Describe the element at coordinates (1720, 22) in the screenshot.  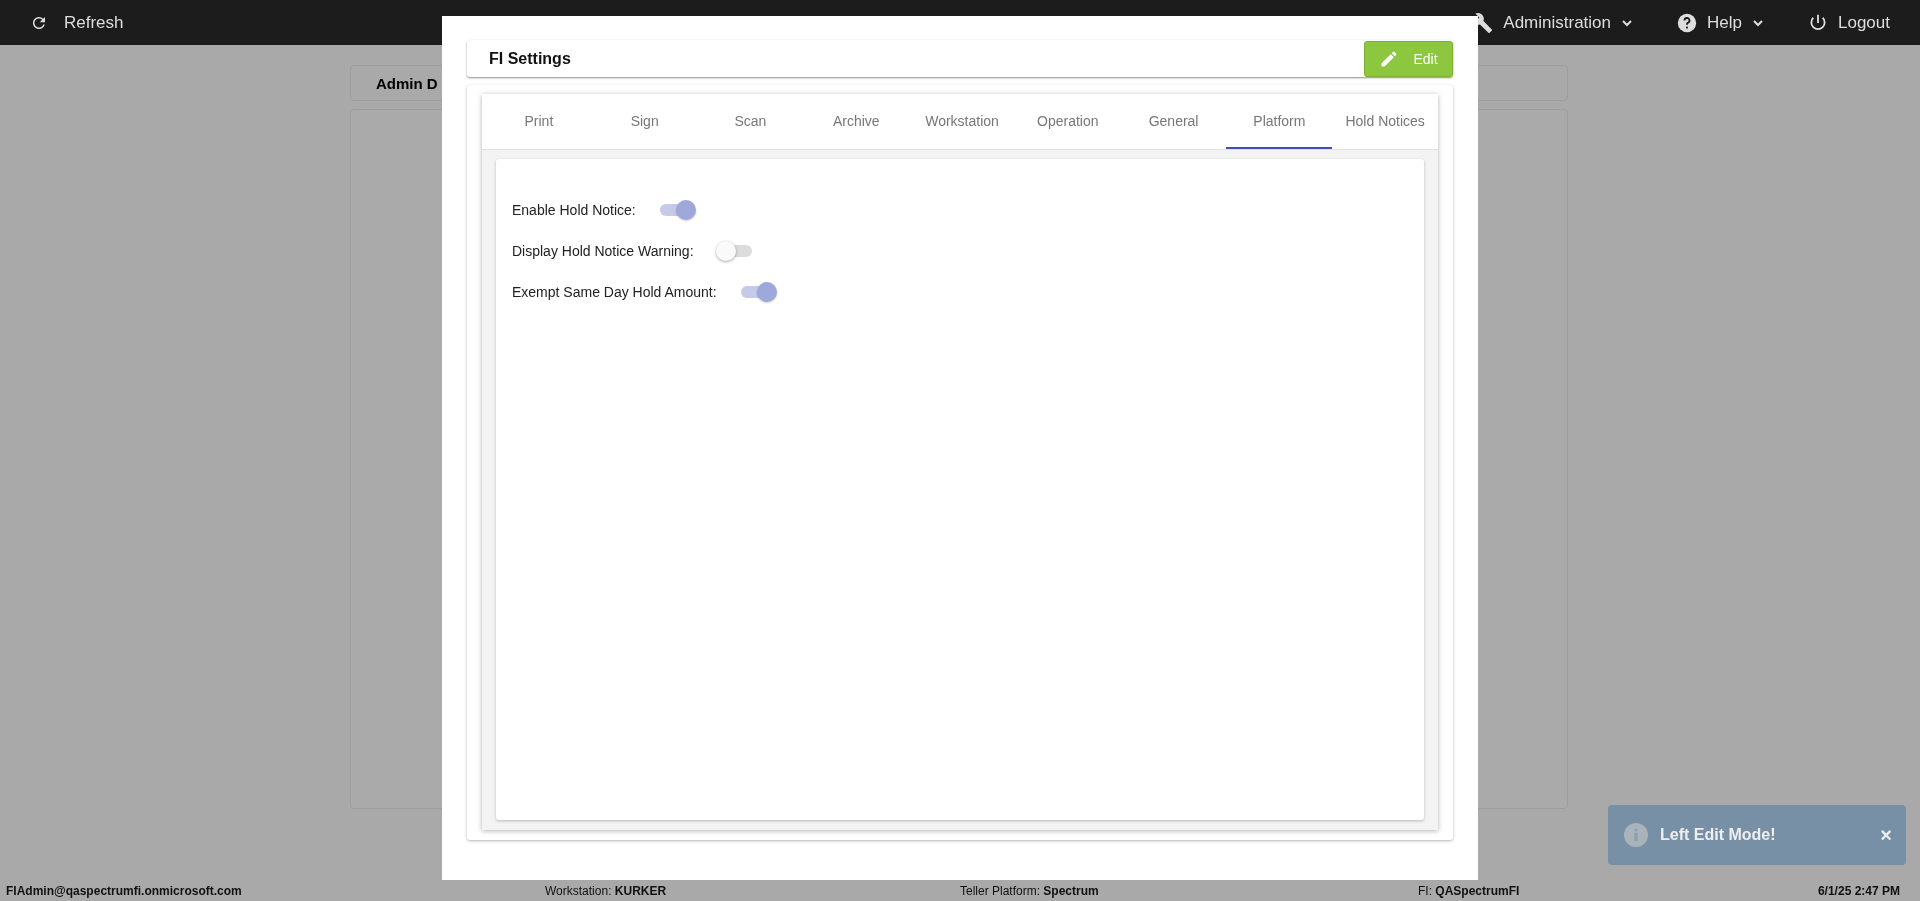
I see `menu-button: Help` at that location.